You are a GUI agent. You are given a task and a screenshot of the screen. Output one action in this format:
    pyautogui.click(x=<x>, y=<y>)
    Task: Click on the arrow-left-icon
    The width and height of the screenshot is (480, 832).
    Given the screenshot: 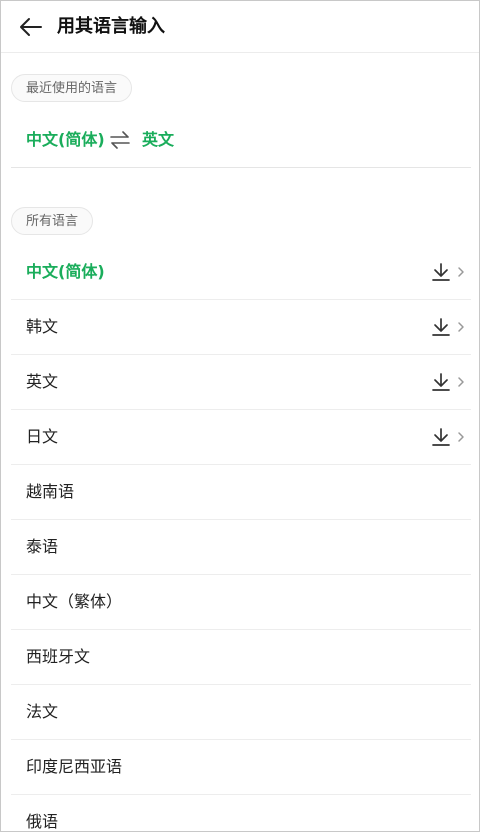 What is the action you would take?
    pyautogui.click(x=31, y=27)
    